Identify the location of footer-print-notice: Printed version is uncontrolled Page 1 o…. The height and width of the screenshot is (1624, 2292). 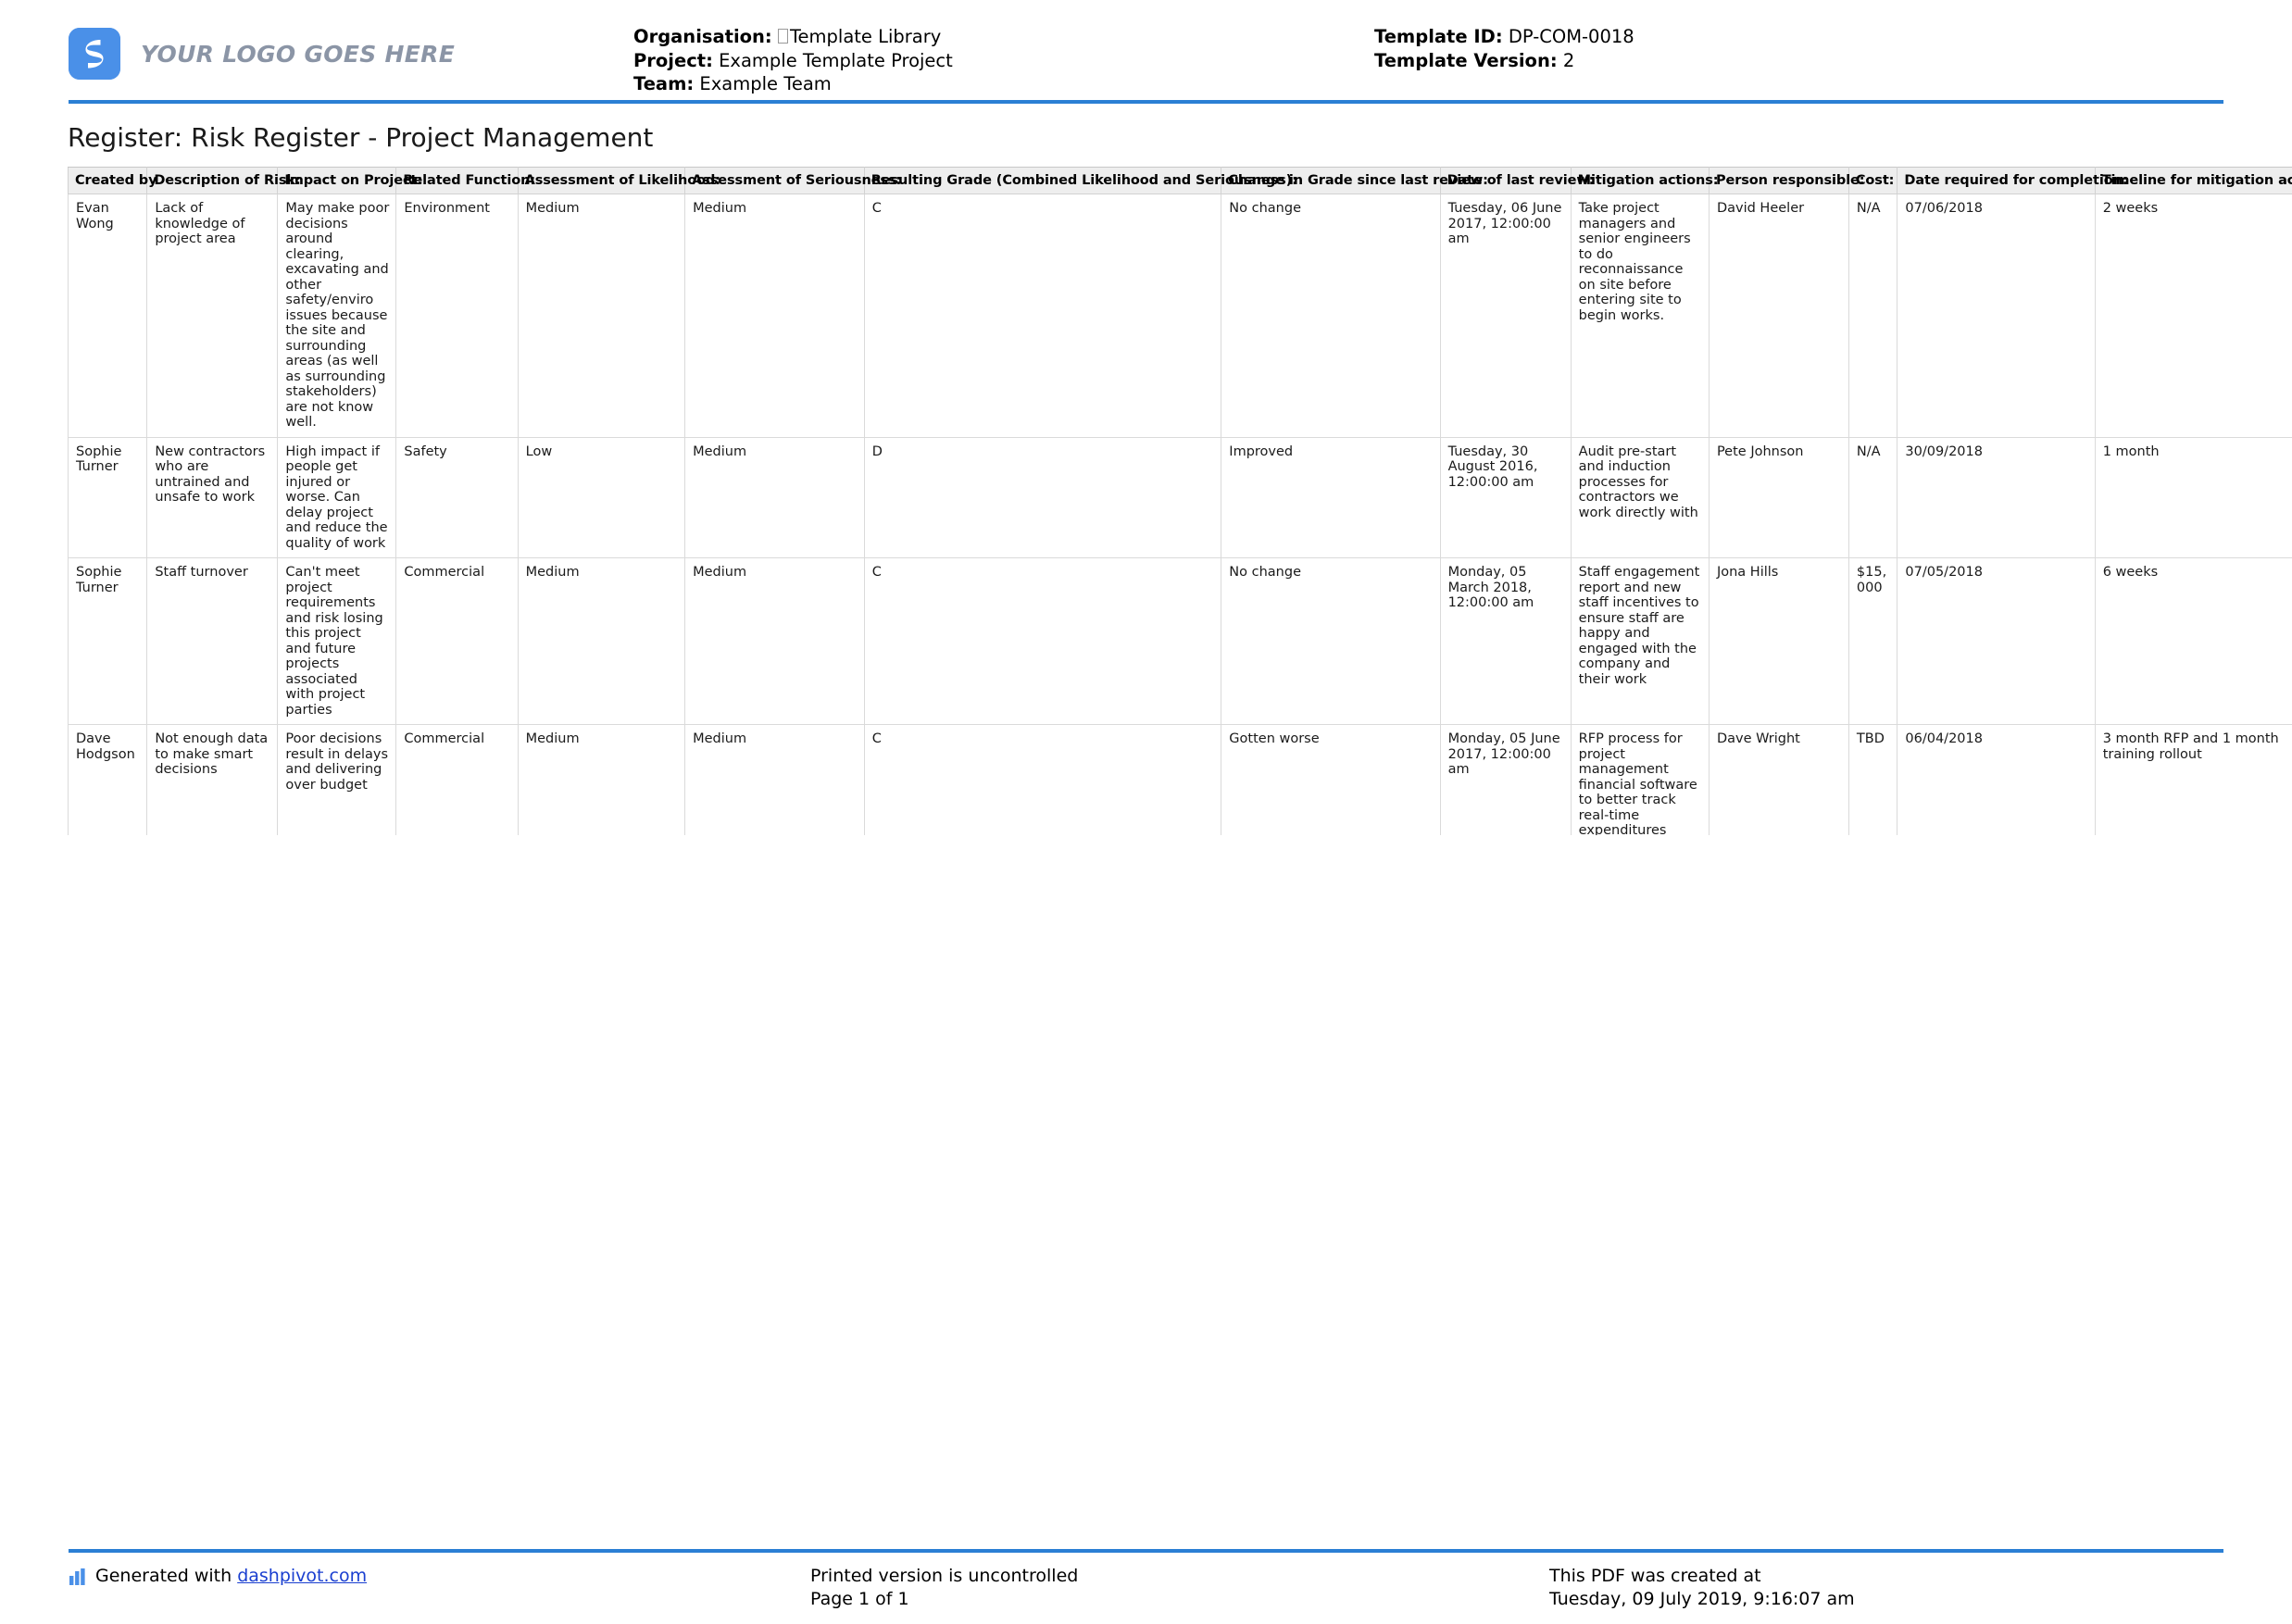
(944, 1588).